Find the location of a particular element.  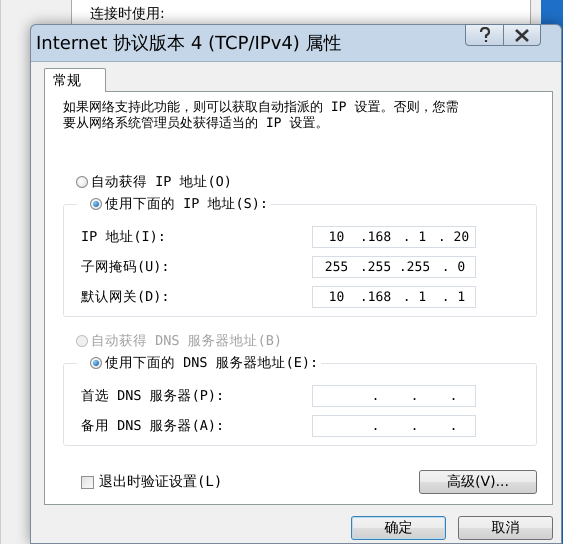

checkbox is located at coordinates (87, 482).